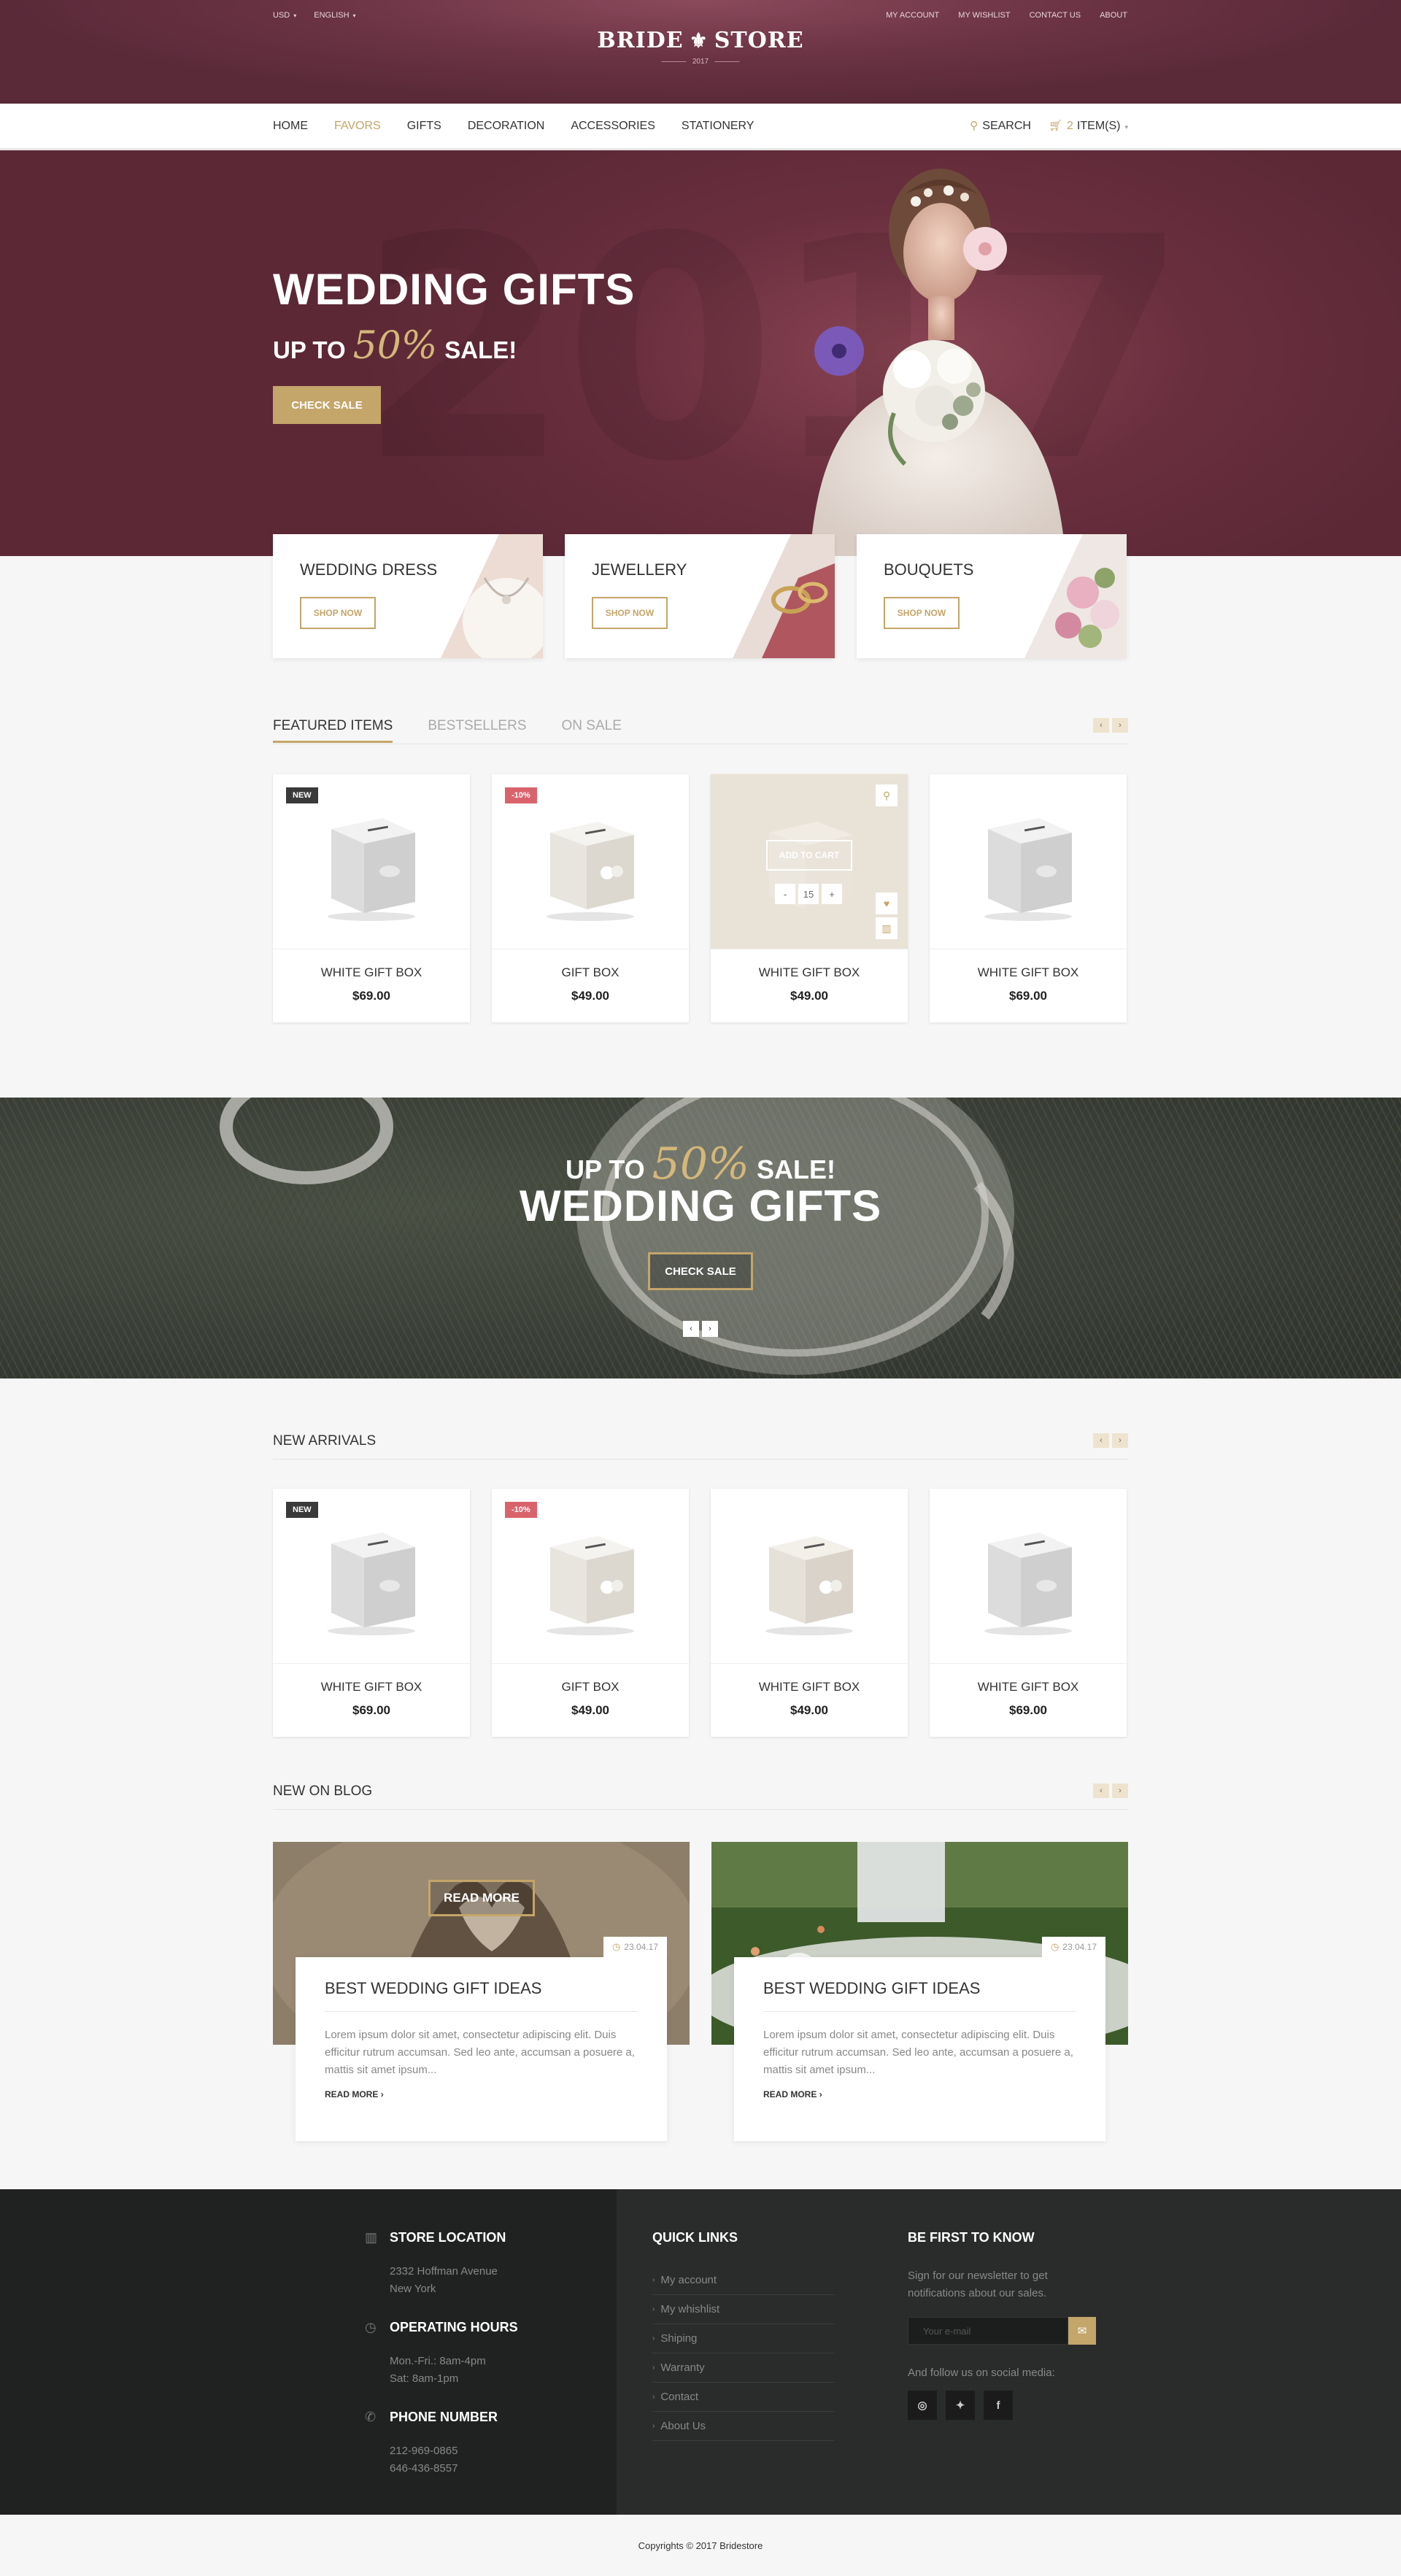  What do you see at coordinates (785, 894) in the screenshot?
I see `qty-minus-button: -` at bounding box center [785, 894].